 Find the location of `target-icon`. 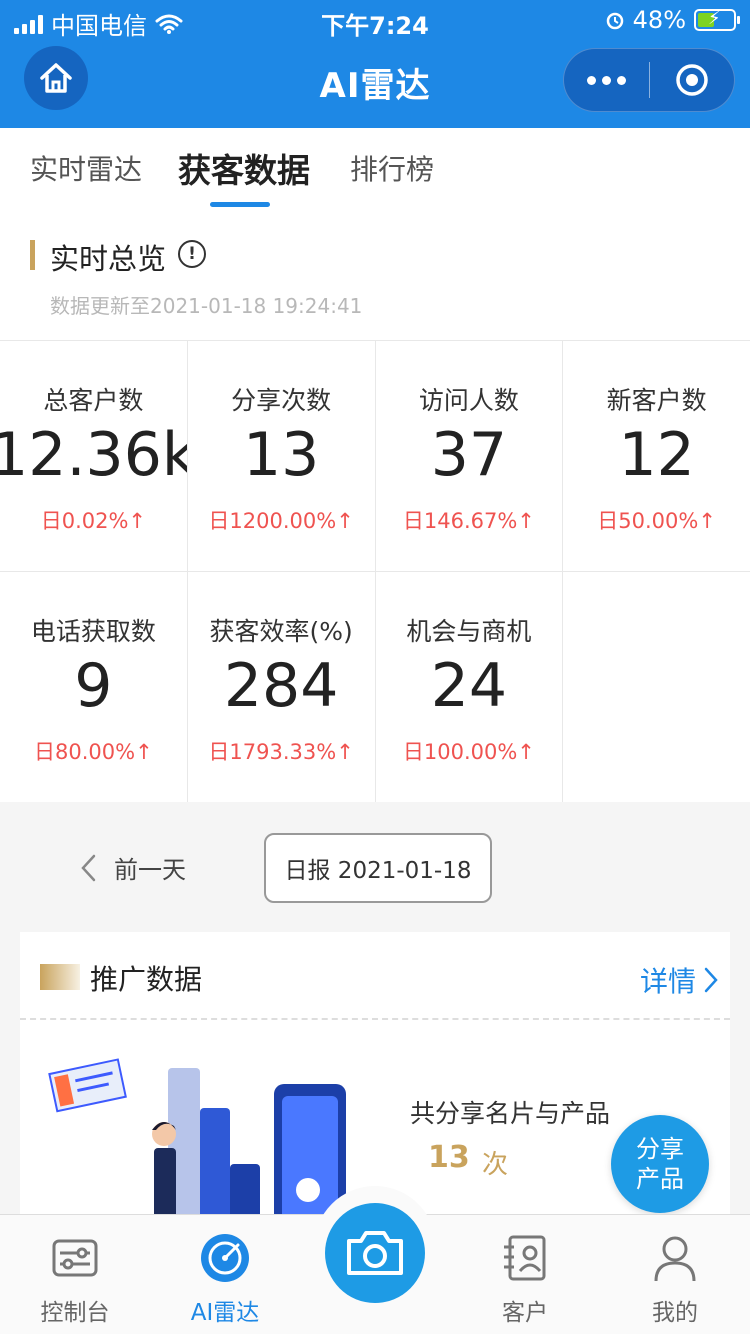

target-icon is located at coordinates (692, 80).